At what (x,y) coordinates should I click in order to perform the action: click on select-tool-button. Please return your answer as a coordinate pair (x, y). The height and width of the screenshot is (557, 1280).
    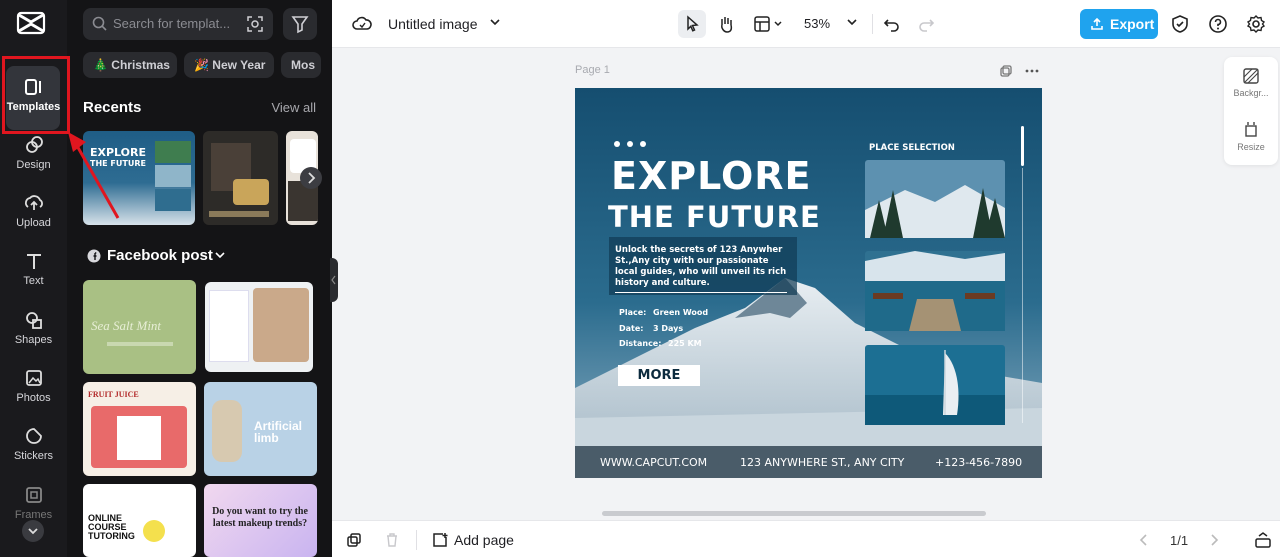
    Looking at the image, I should click on (692, 24).